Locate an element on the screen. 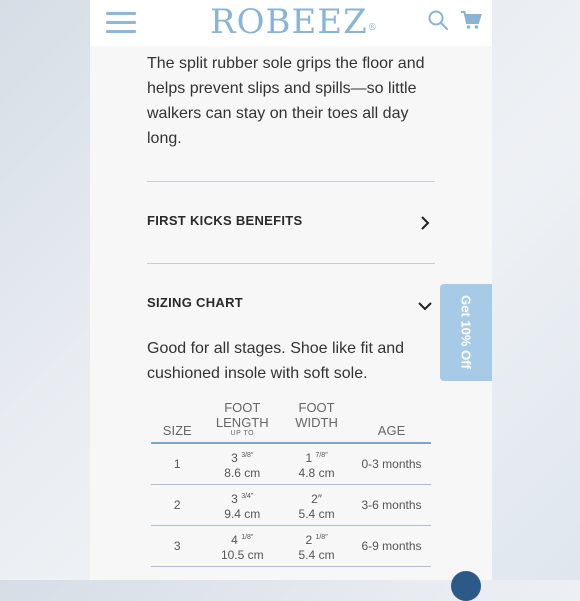 This screenshot has width=580, height=601. header-foot-length-note: UP TO is located at coordinates (242, 433).